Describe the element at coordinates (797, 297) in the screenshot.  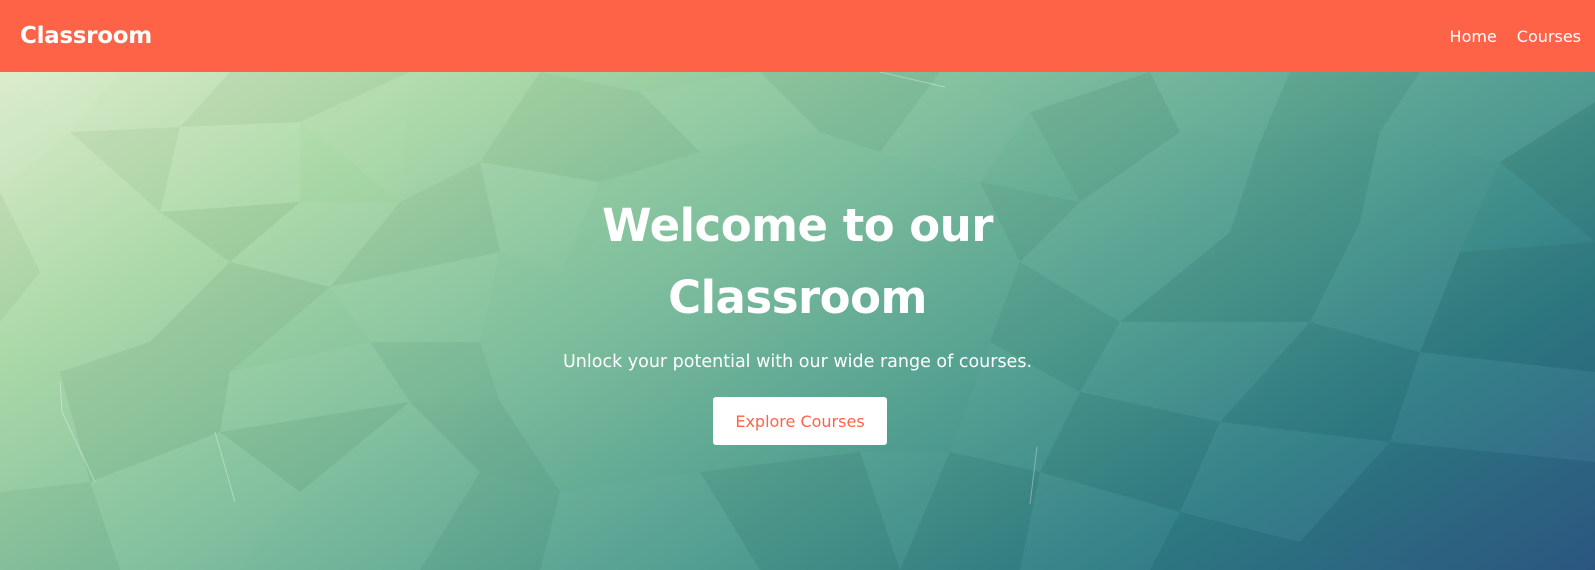
I see `hero-title-line-2: Classroom` at that location.